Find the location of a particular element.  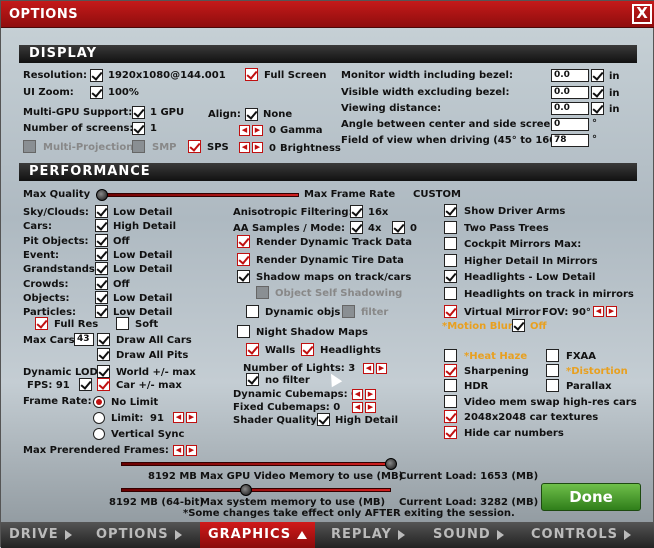

parallax-checkbox is located at coordinates (552, 385).